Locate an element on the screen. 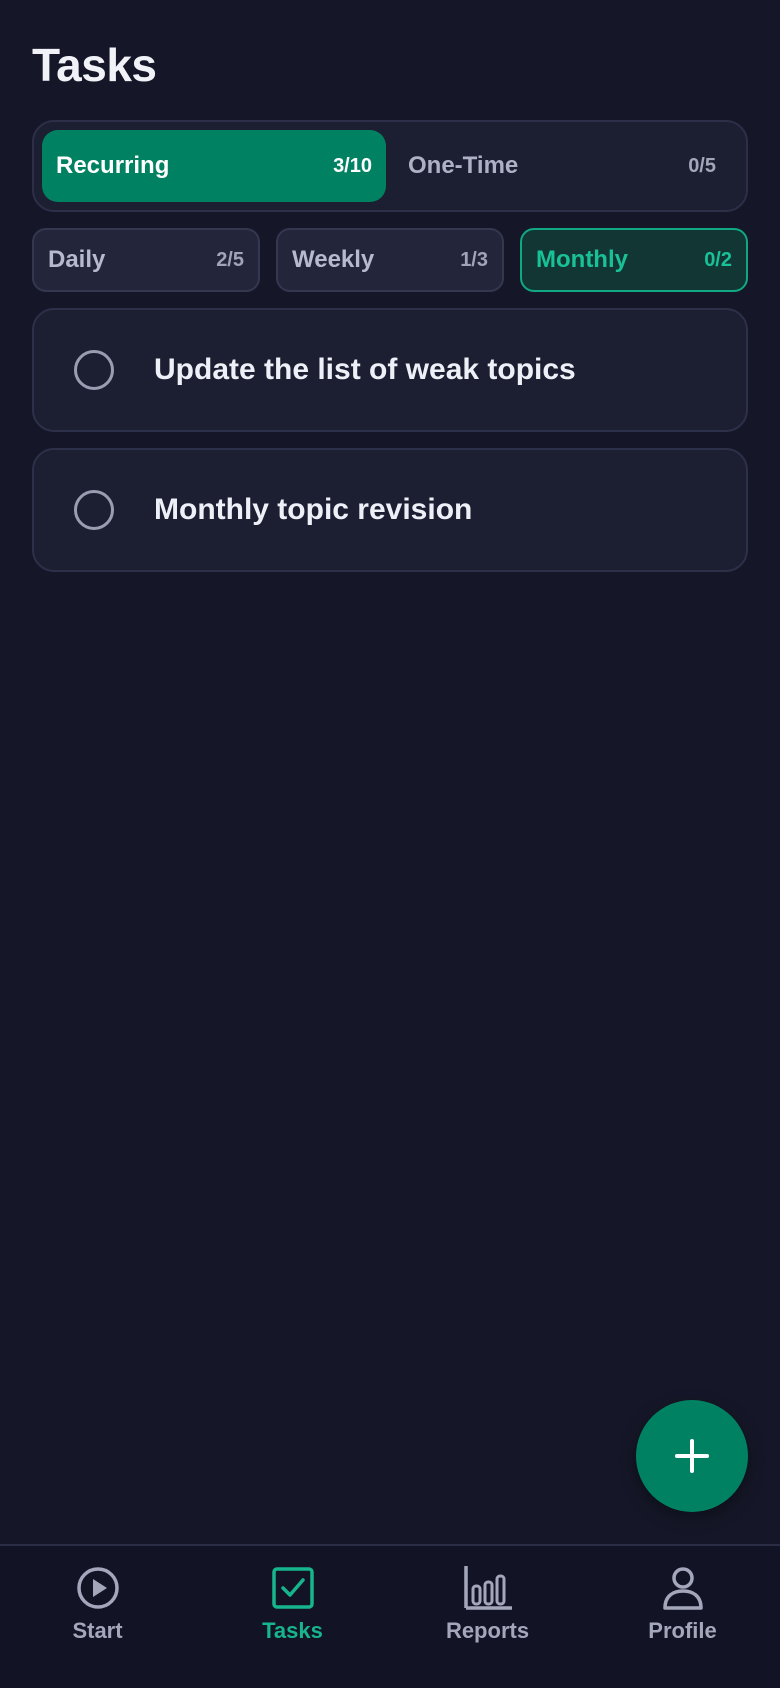  page-title: Tasks is located at coordinates (94, 65).